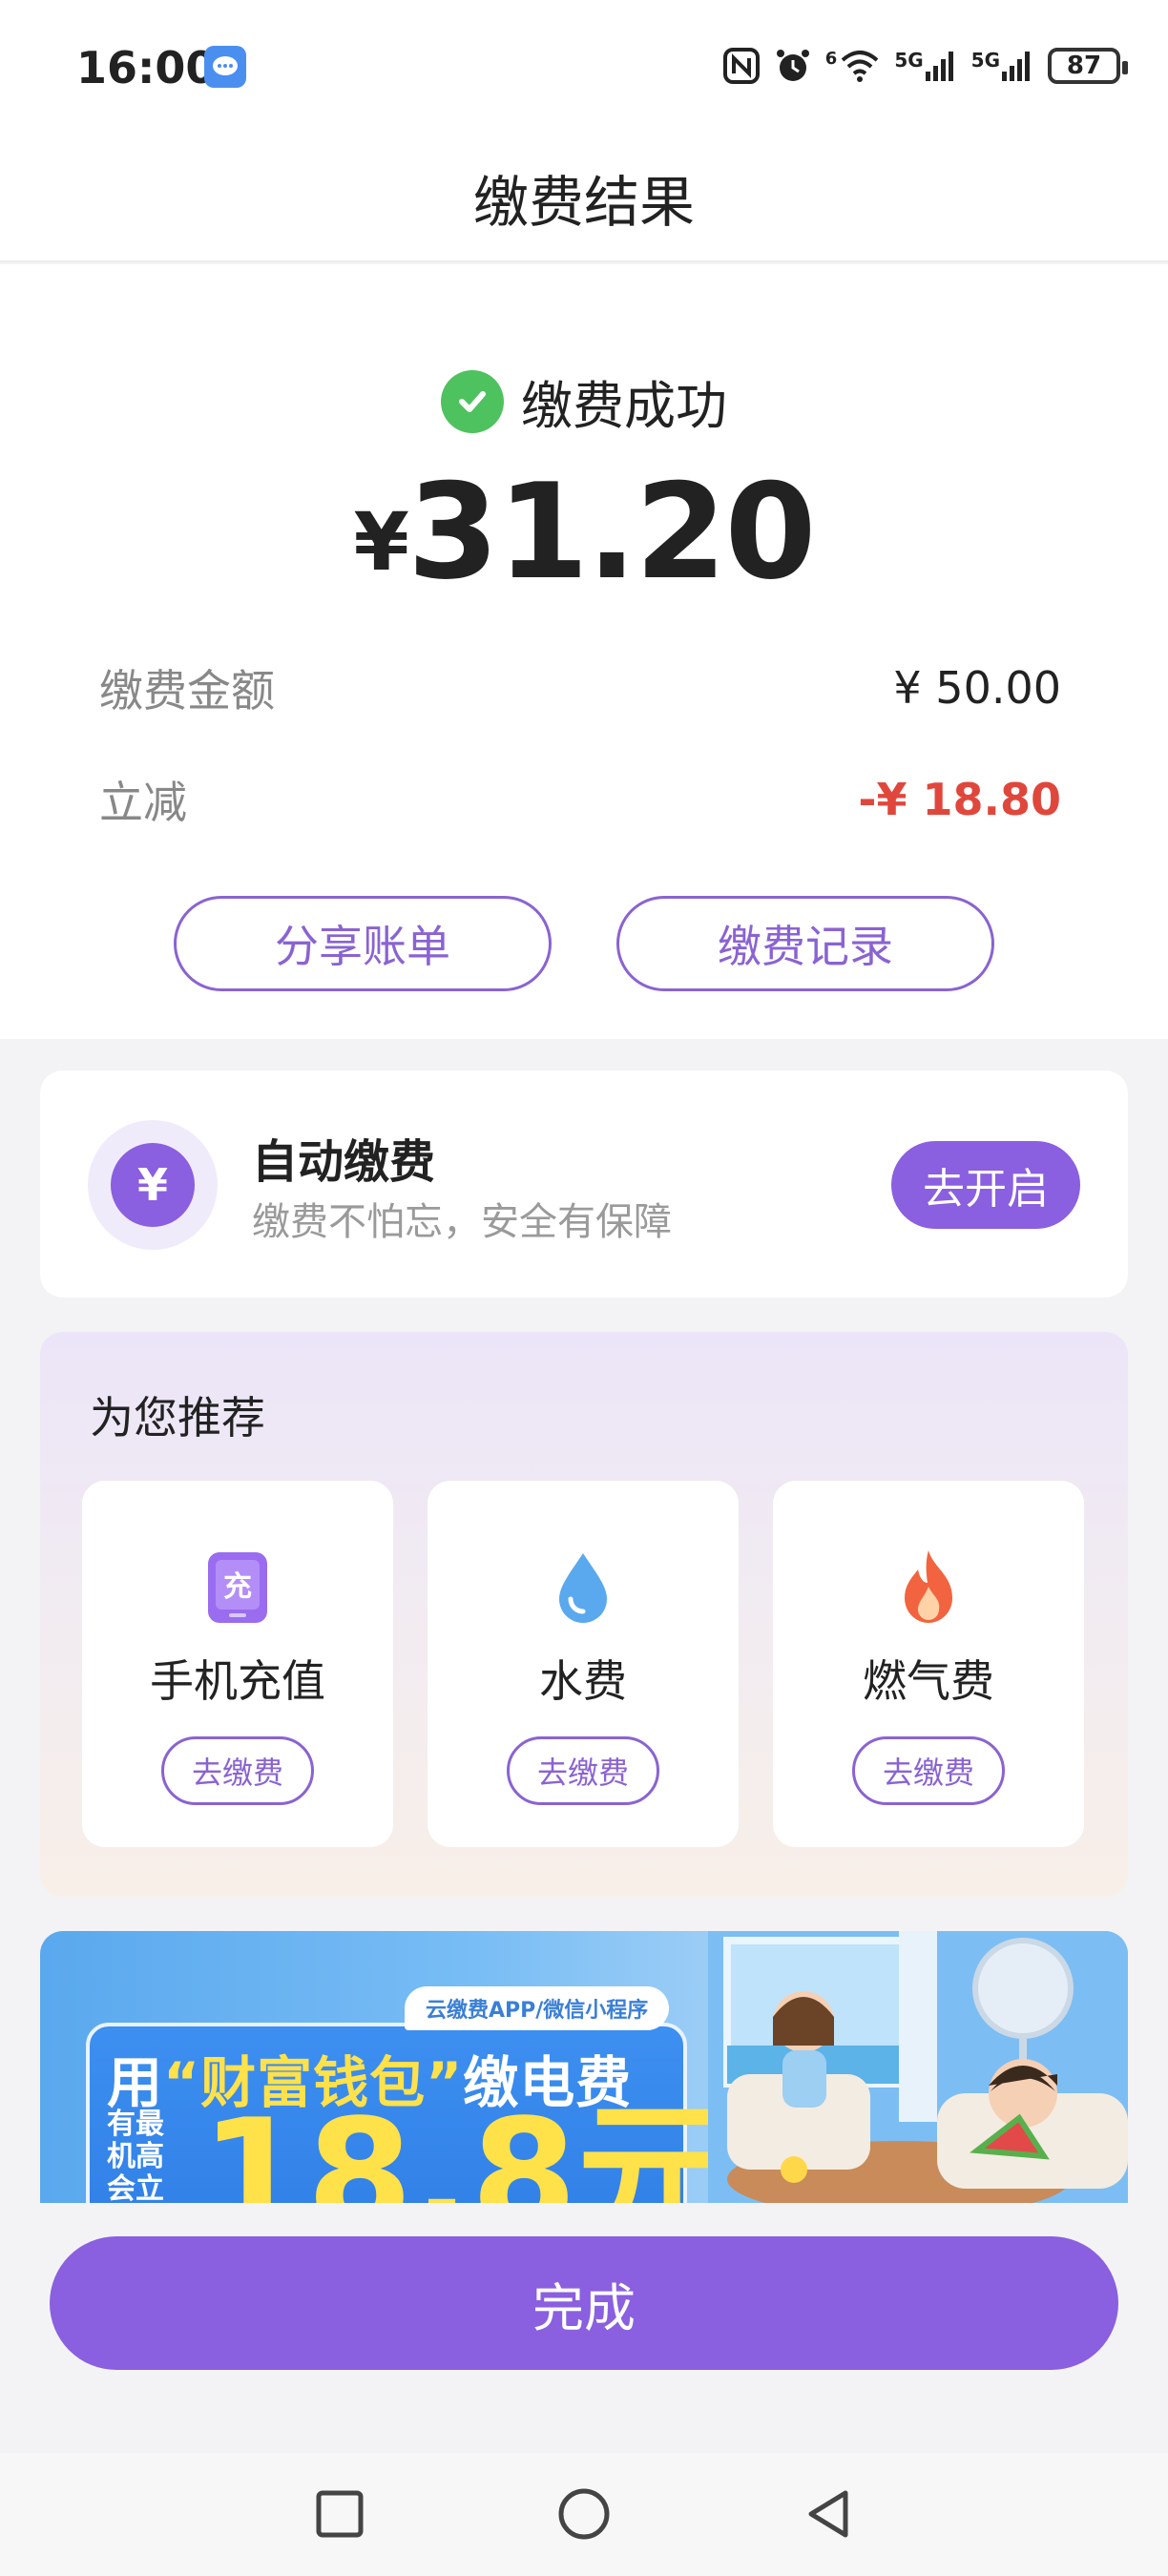  What do you see at coordinates (339, 2514) in the screenshot?
I see `recent-apps-icon` at bounding box center [339, 2514].